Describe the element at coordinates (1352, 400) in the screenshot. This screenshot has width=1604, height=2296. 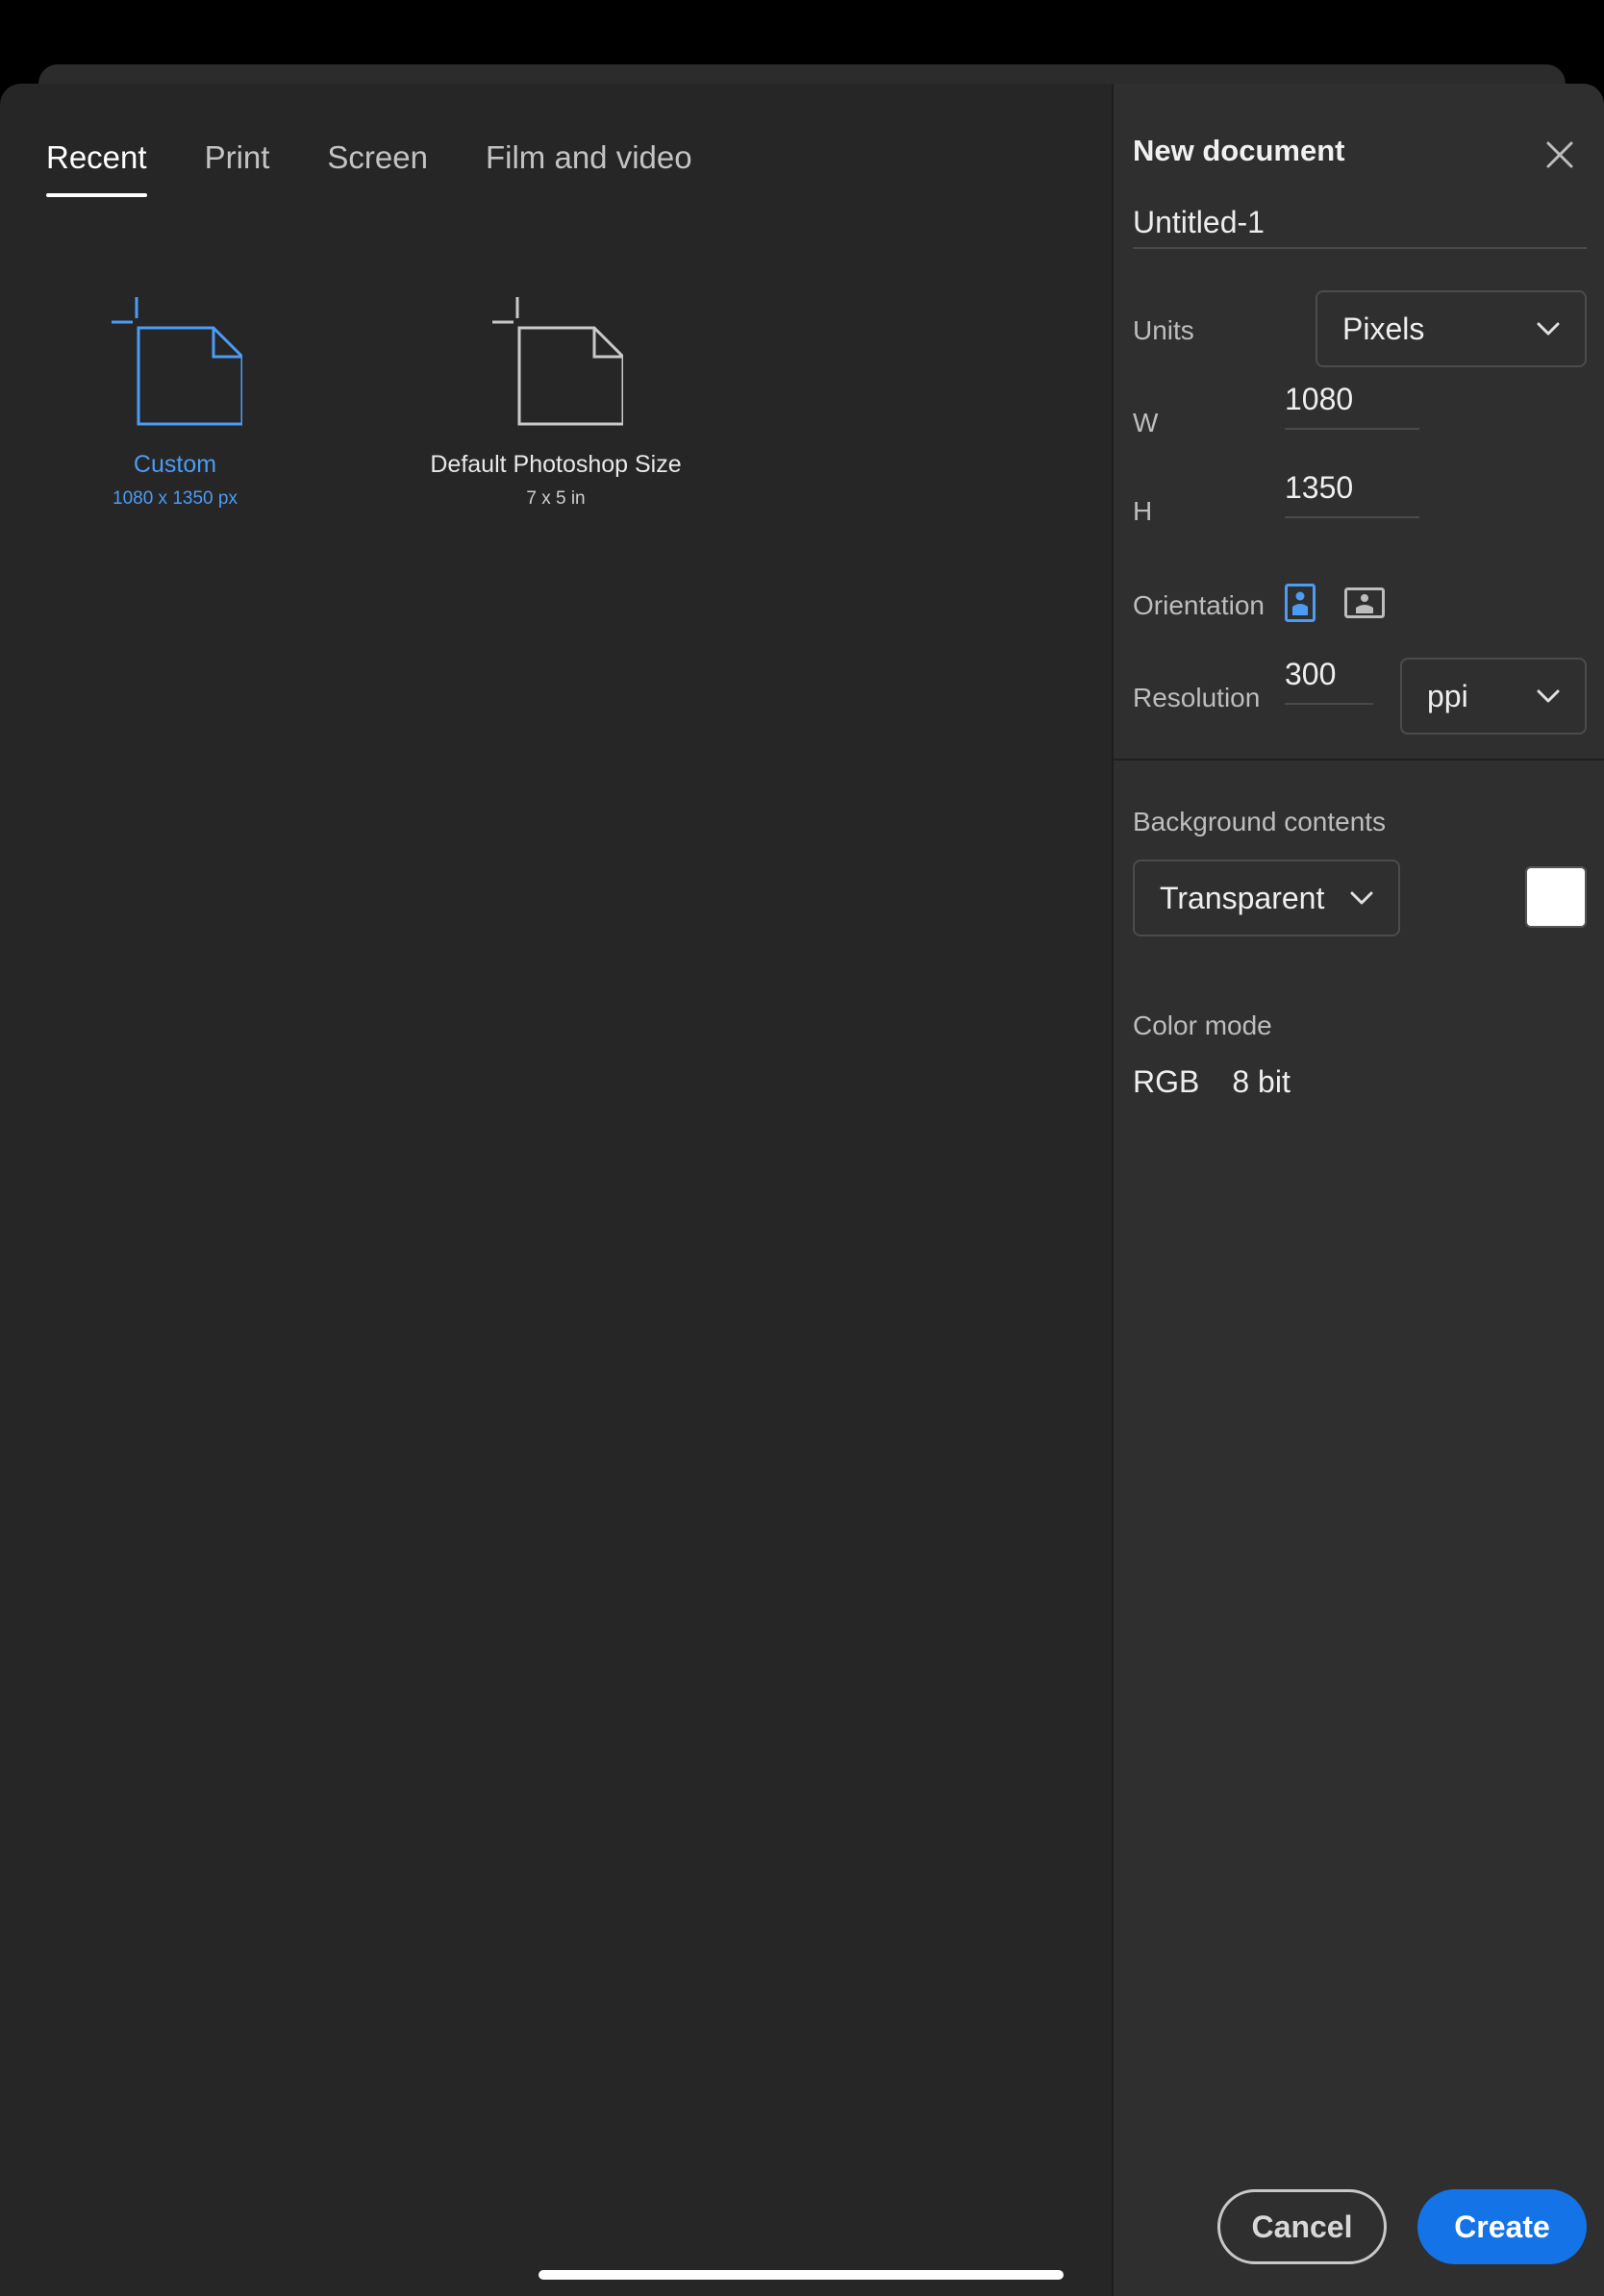
I see `width-field: 1080` at that location.